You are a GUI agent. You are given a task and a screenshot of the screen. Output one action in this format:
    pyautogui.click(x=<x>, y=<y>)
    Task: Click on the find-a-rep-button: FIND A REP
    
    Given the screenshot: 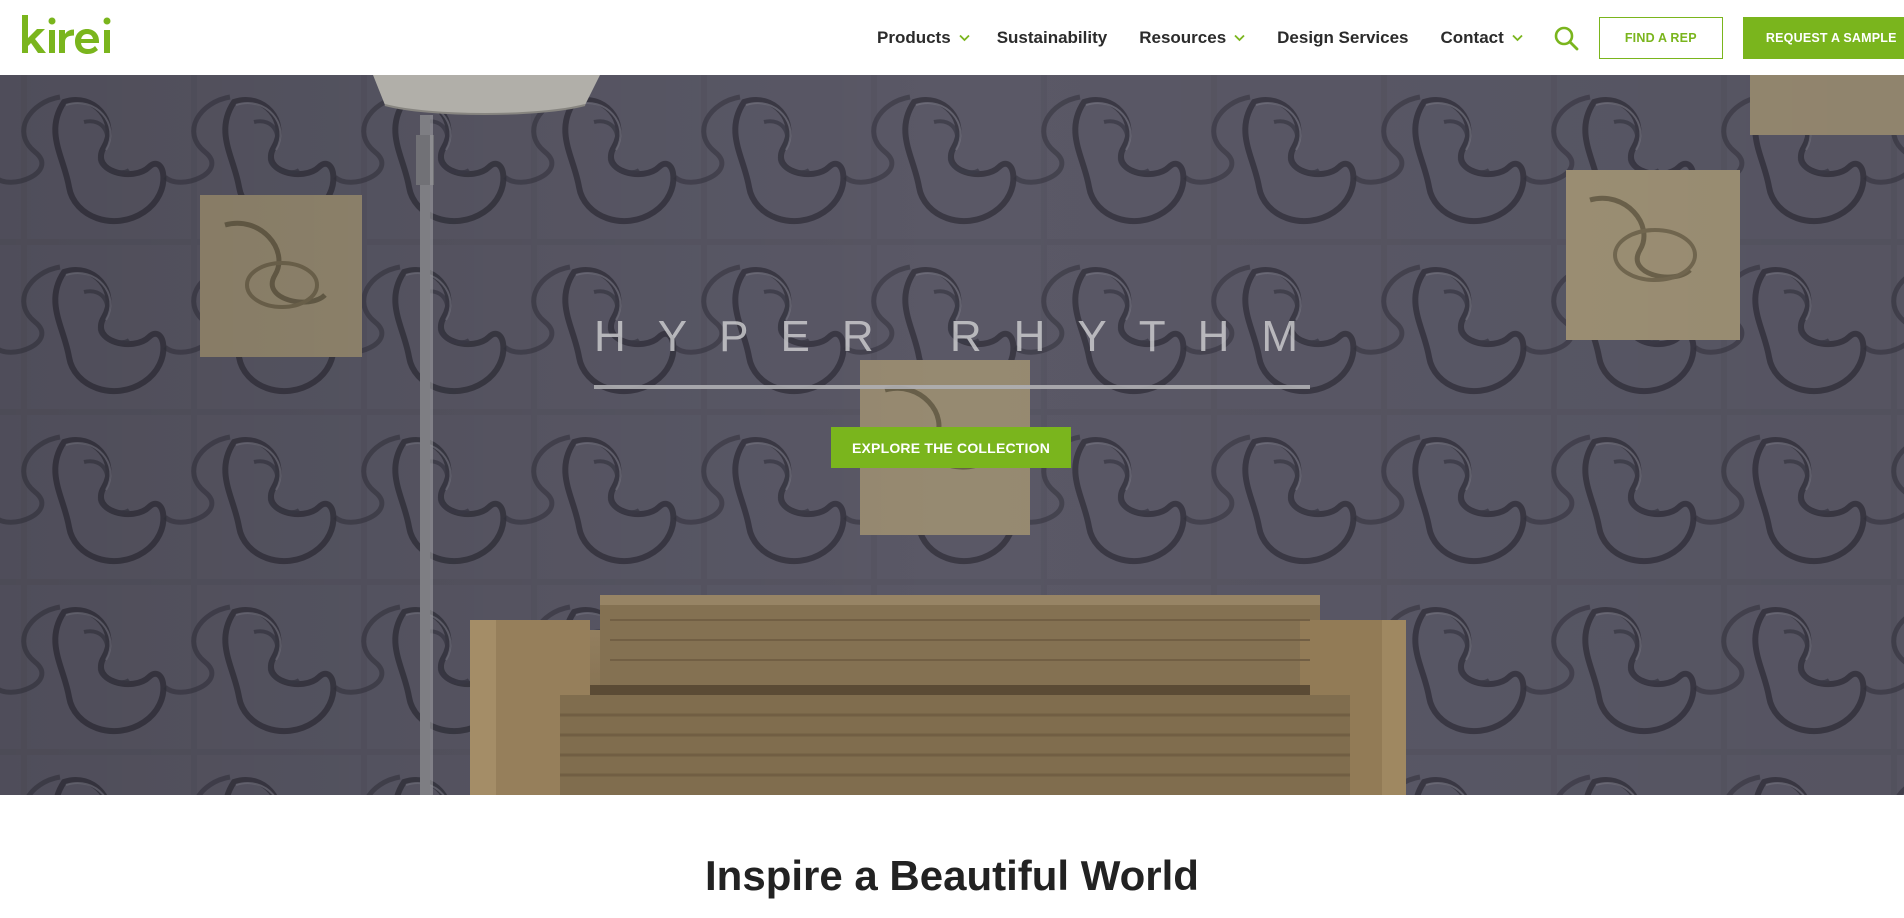 What is the action you would take?
    pyautogui.click(x=1660, y=37)
    